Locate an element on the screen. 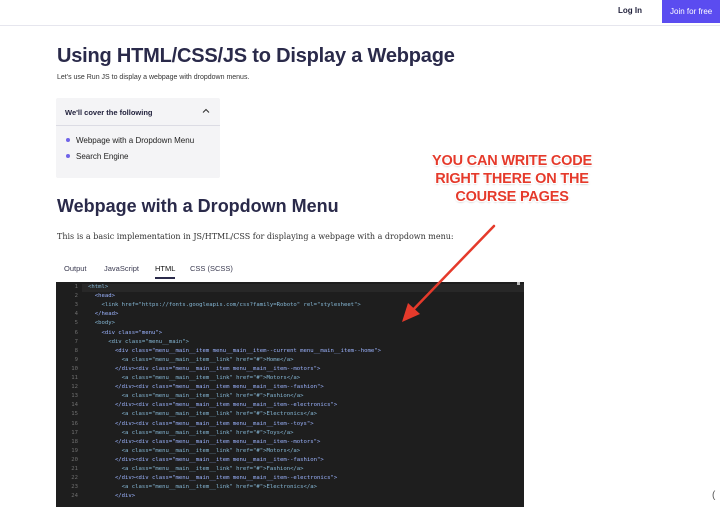 The width and height of the screenshot is (720, 507). line-number: 1 is located at coordinates (76, 287).